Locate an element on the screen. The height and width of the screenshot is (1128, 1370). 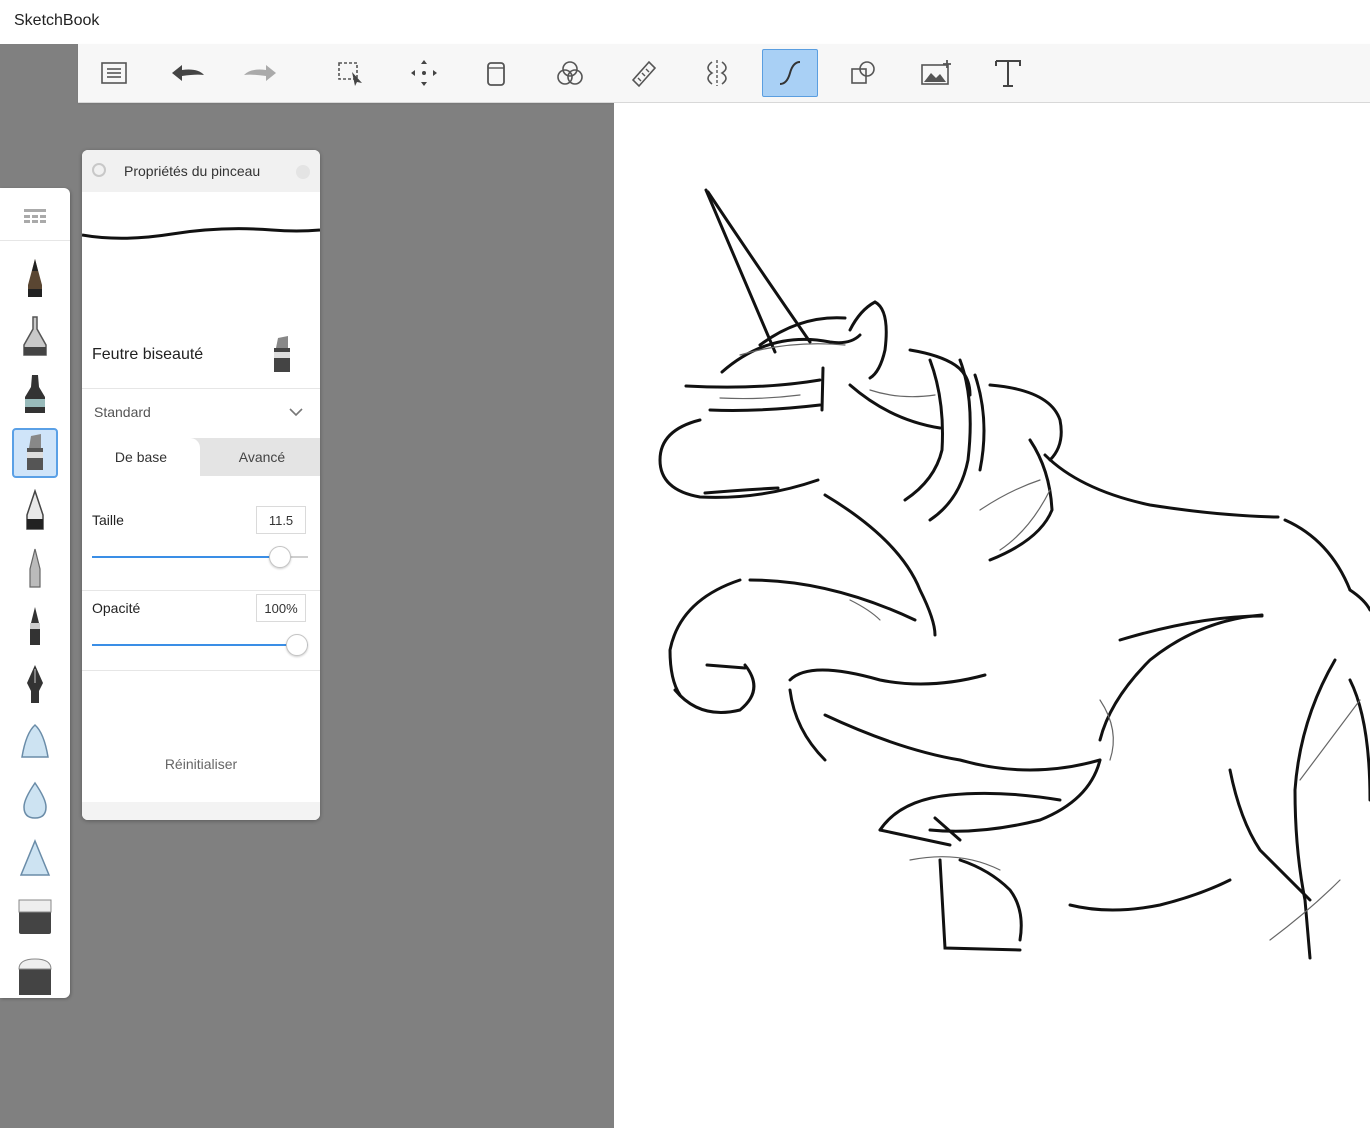
shapes-icon is located at coordinates (863, 72).